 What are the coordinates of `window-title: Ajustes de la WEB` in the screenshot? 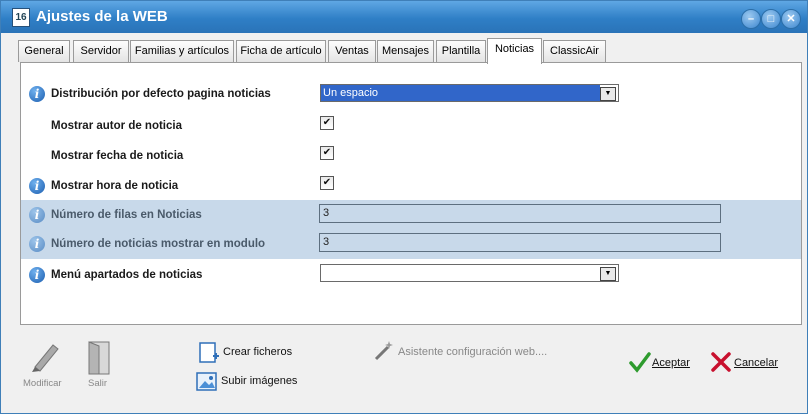 It's located at (102, 16).